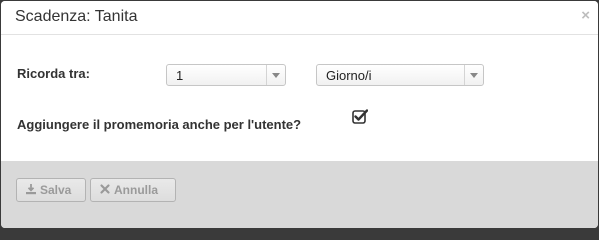 The height and width of the screenshot is (240, 599). What do you see at coordinates (349, 75) in the screenshot?
I see `unit-select-value: Giorno/i` at bounding box center [349, 75].